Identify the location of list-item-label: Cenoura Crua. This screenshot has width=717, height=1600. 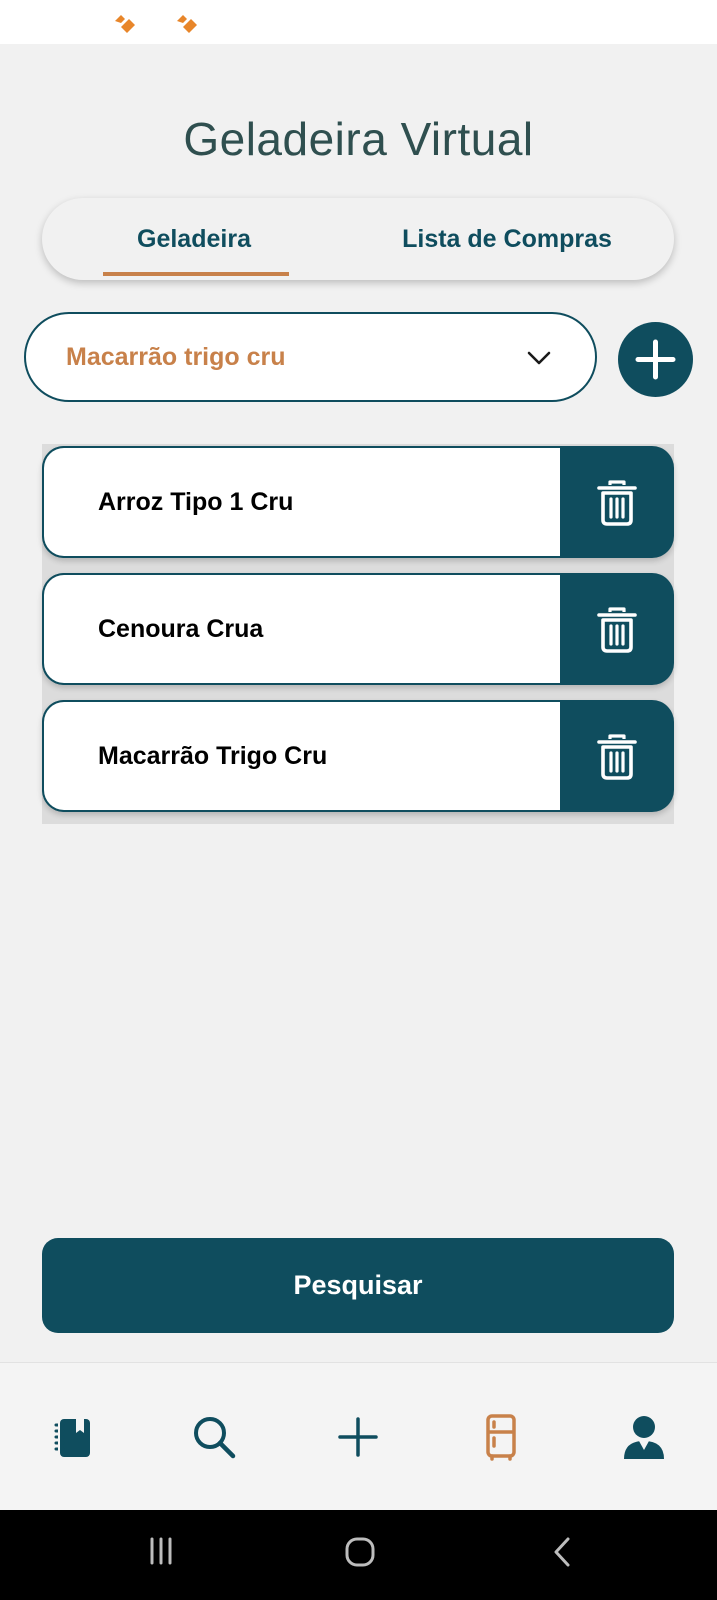
(181, 629).